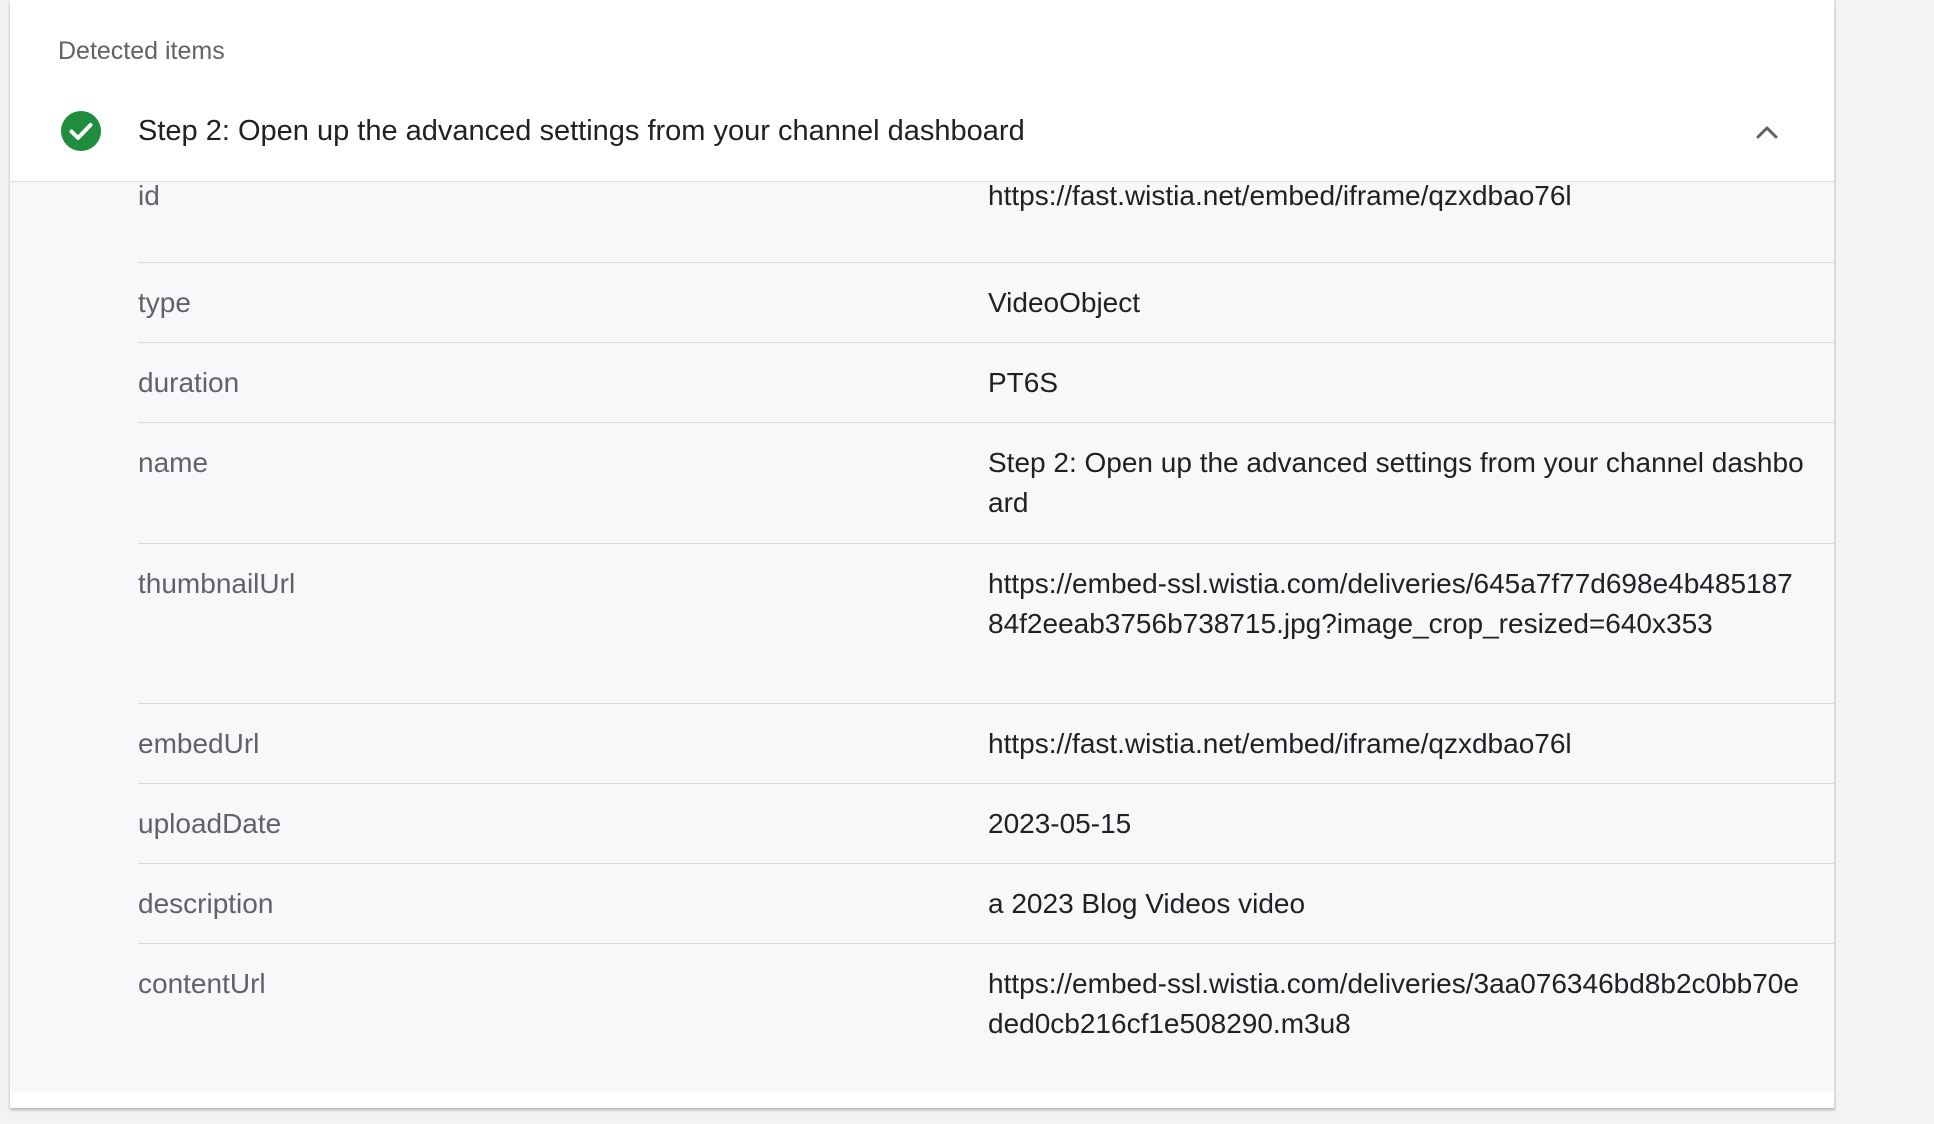 This screenshot has height=1124, width=1934. What do you see at coordinates (217, 583) in the screenshot?
I see `property-key: thumbnailUrl` at bounding box center [217, 583].